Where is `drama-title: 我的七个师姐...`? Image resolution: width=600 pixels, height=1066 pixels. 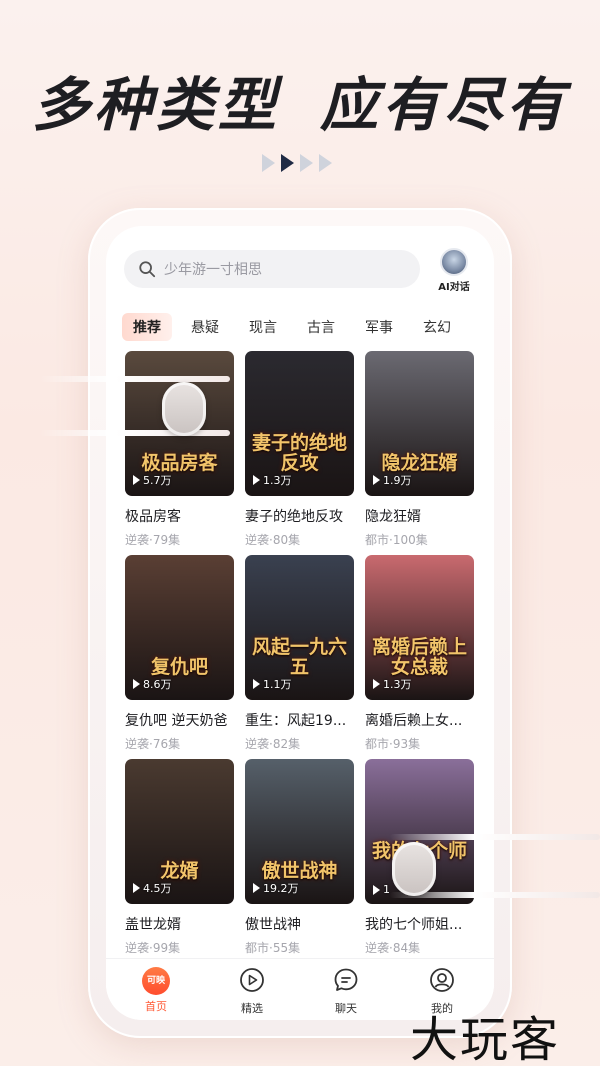
drama-title: 我的七个师姐... is located at coordinates (414, 925).